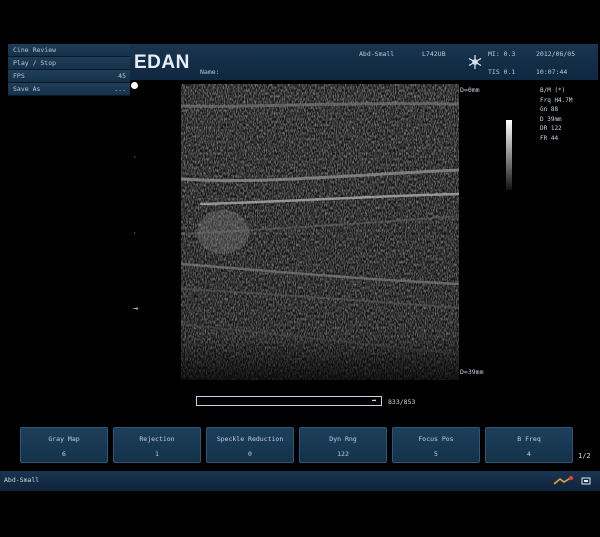  I want to click on softkey-label: Speckle Reduction, so click(250, 439).